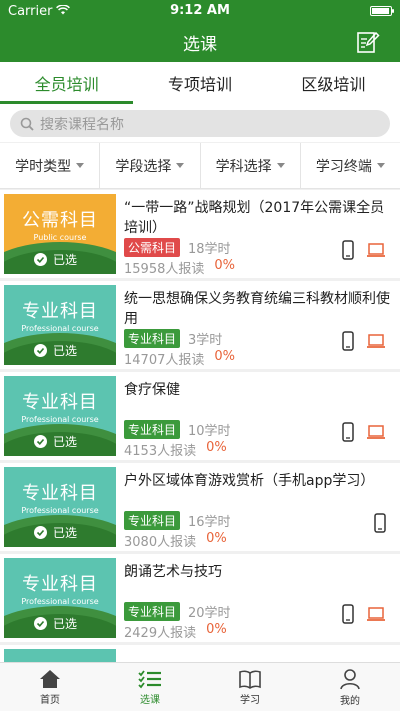 The height and width of the screenshot is (711, 400). I want to click on enrollment-count: 3080人报读, so click(160, 542).